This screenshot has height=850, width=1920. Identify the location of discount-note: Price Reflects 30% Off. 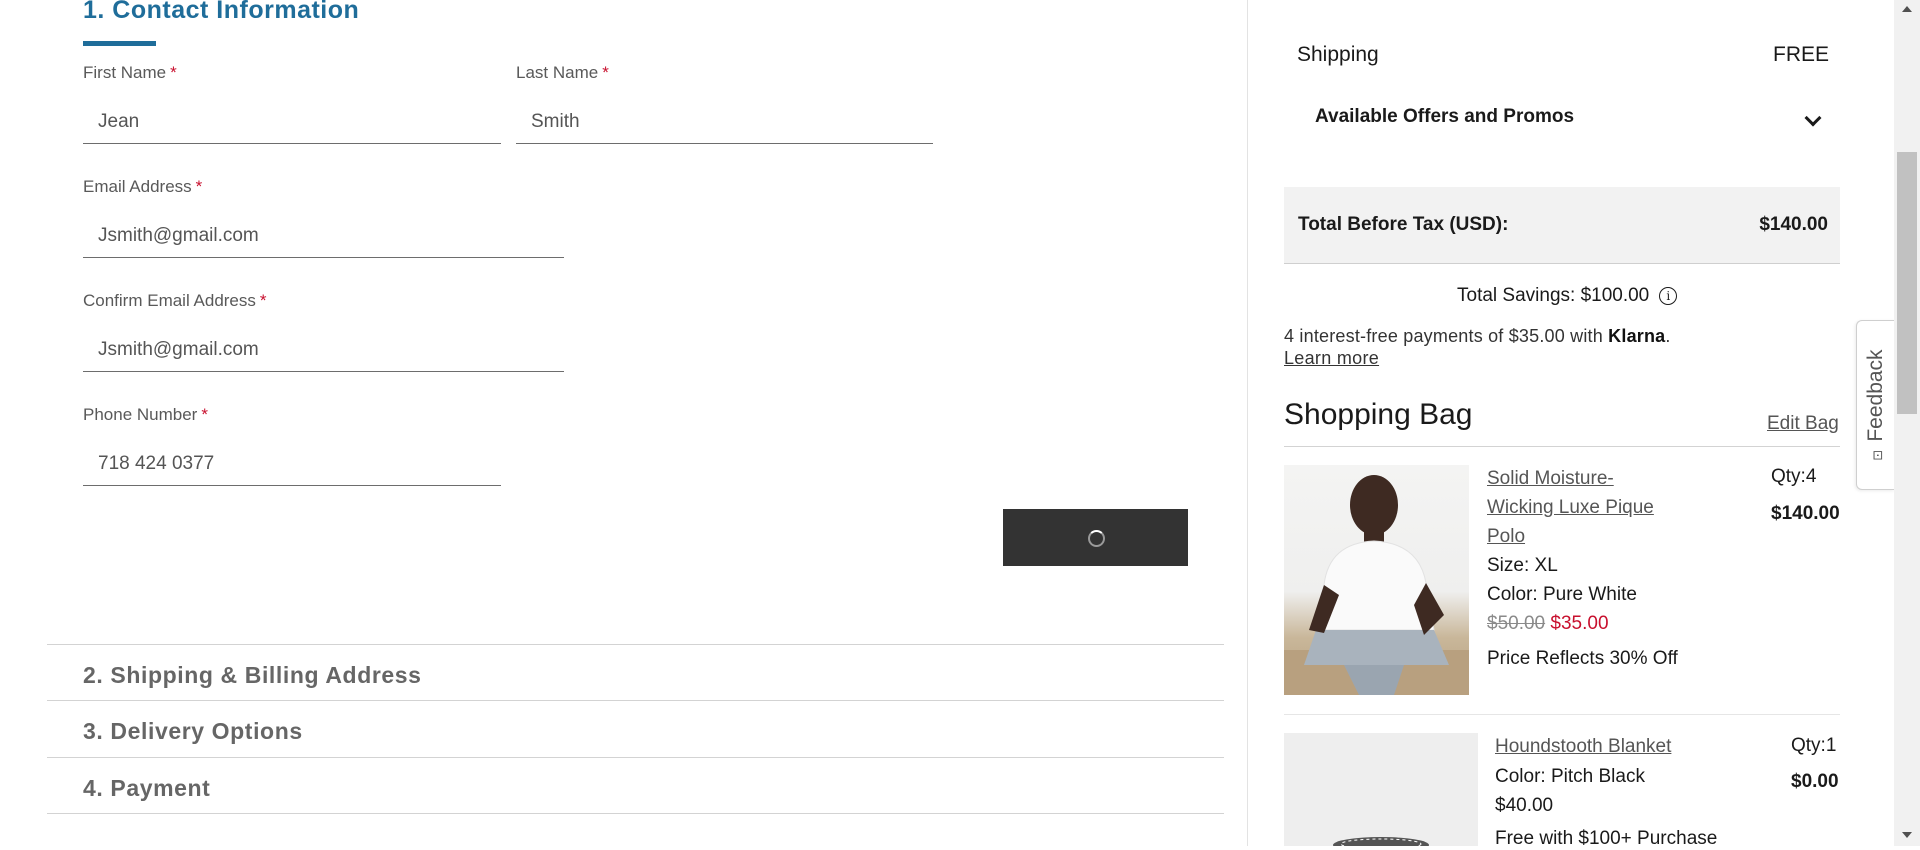
(1582, 658).